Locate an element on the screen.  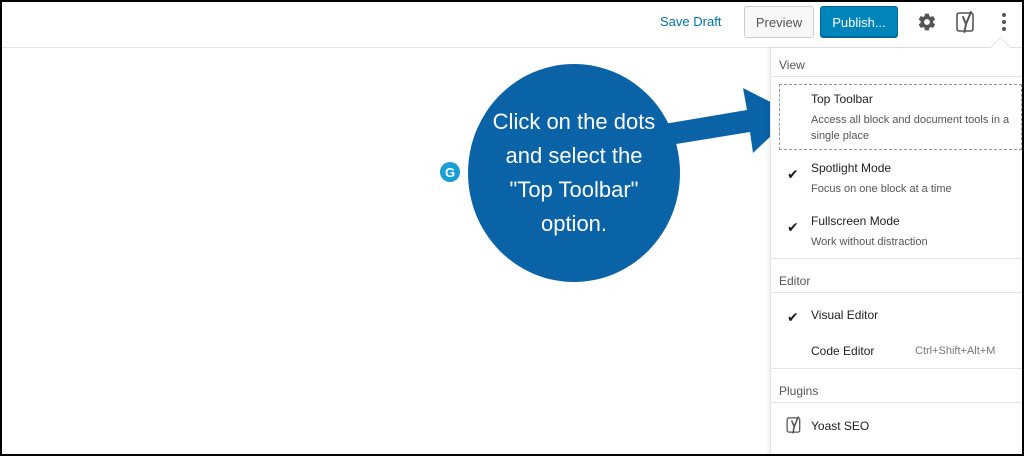
plugins-section-title: Plugins is located at coordinates (799, 391).